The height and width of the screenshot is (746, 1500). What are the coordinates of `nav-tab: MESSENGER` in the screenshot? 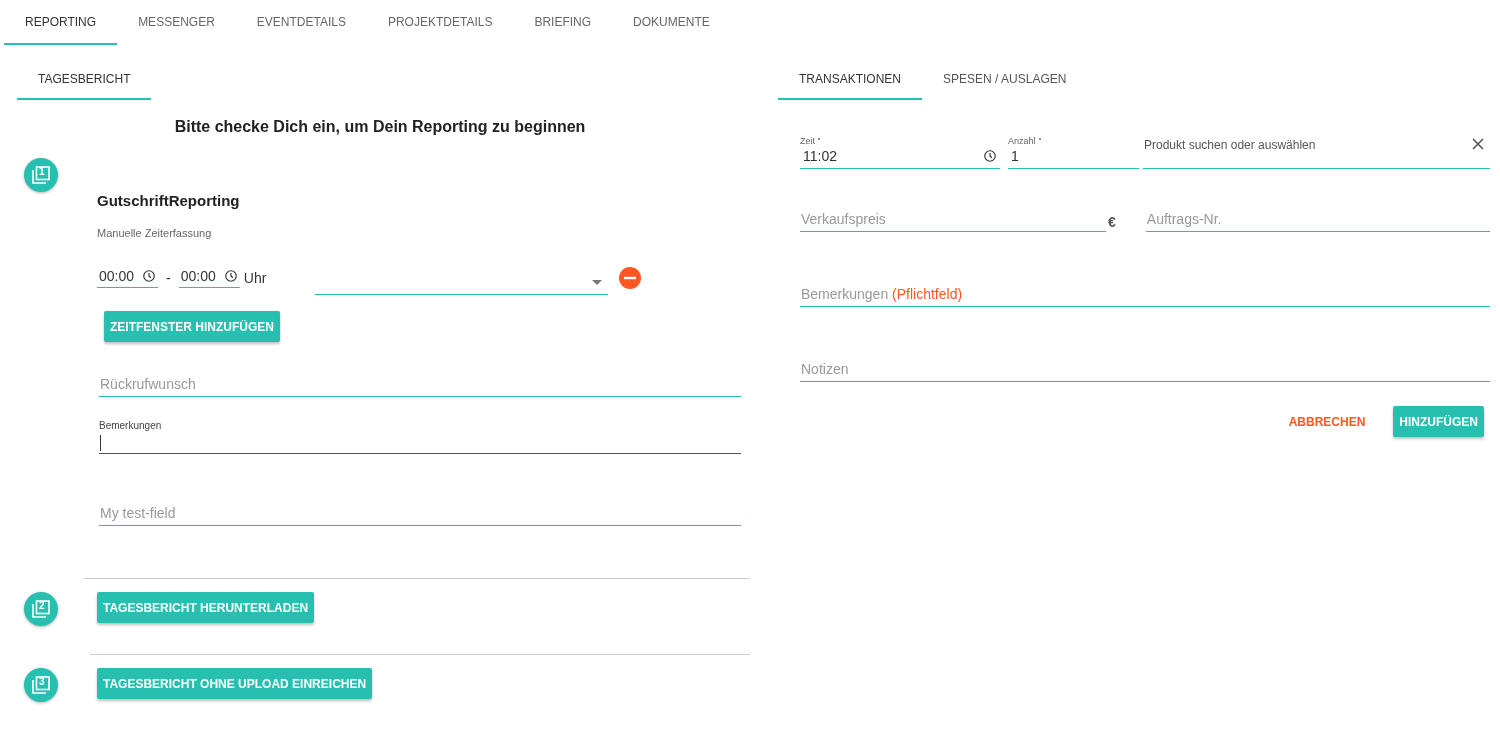 It's located at (176, 22).